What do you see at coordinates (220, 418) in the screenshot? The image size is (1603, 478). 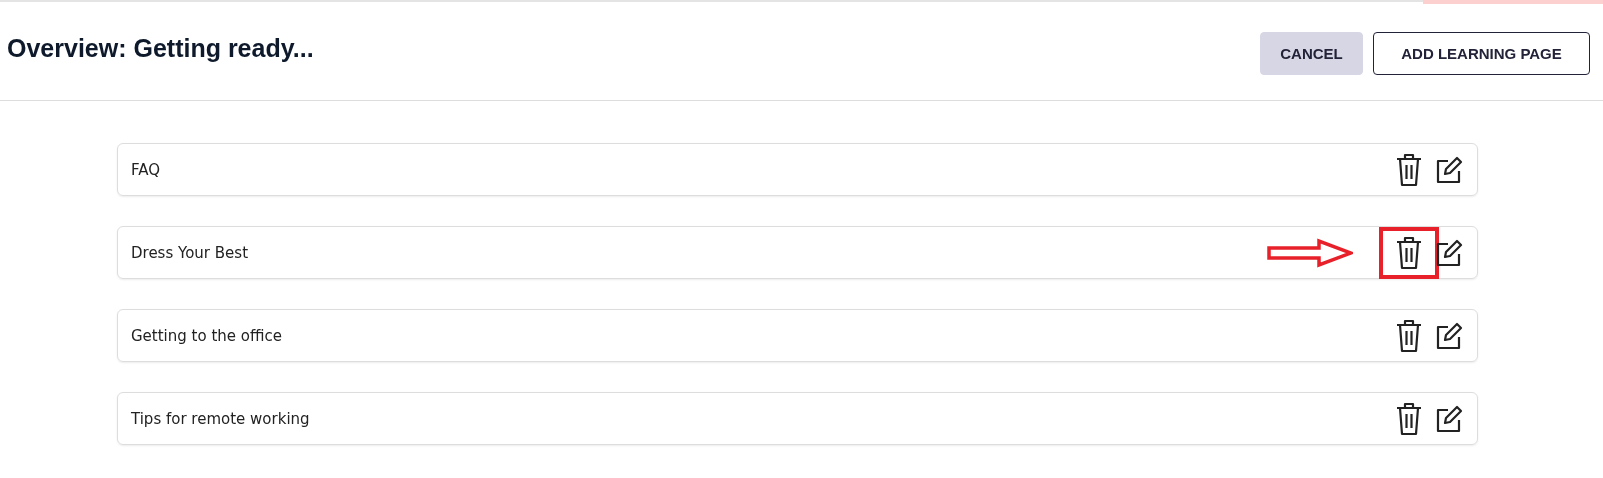 I see `page-name: Tips for remote working` at bounding box center [220, 418].